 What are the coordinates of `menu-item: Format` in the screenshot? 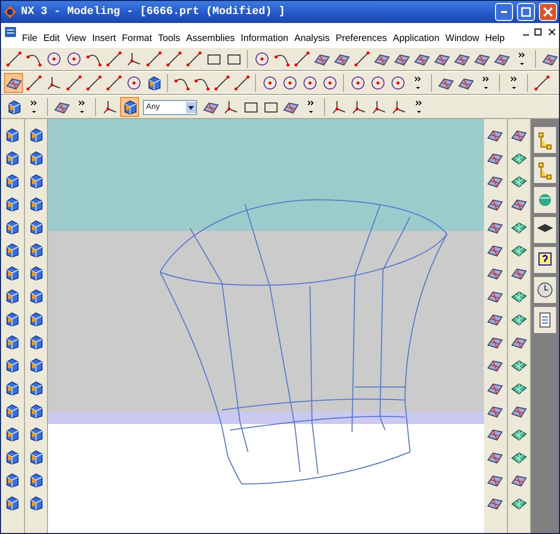 It's located at (136, 38).